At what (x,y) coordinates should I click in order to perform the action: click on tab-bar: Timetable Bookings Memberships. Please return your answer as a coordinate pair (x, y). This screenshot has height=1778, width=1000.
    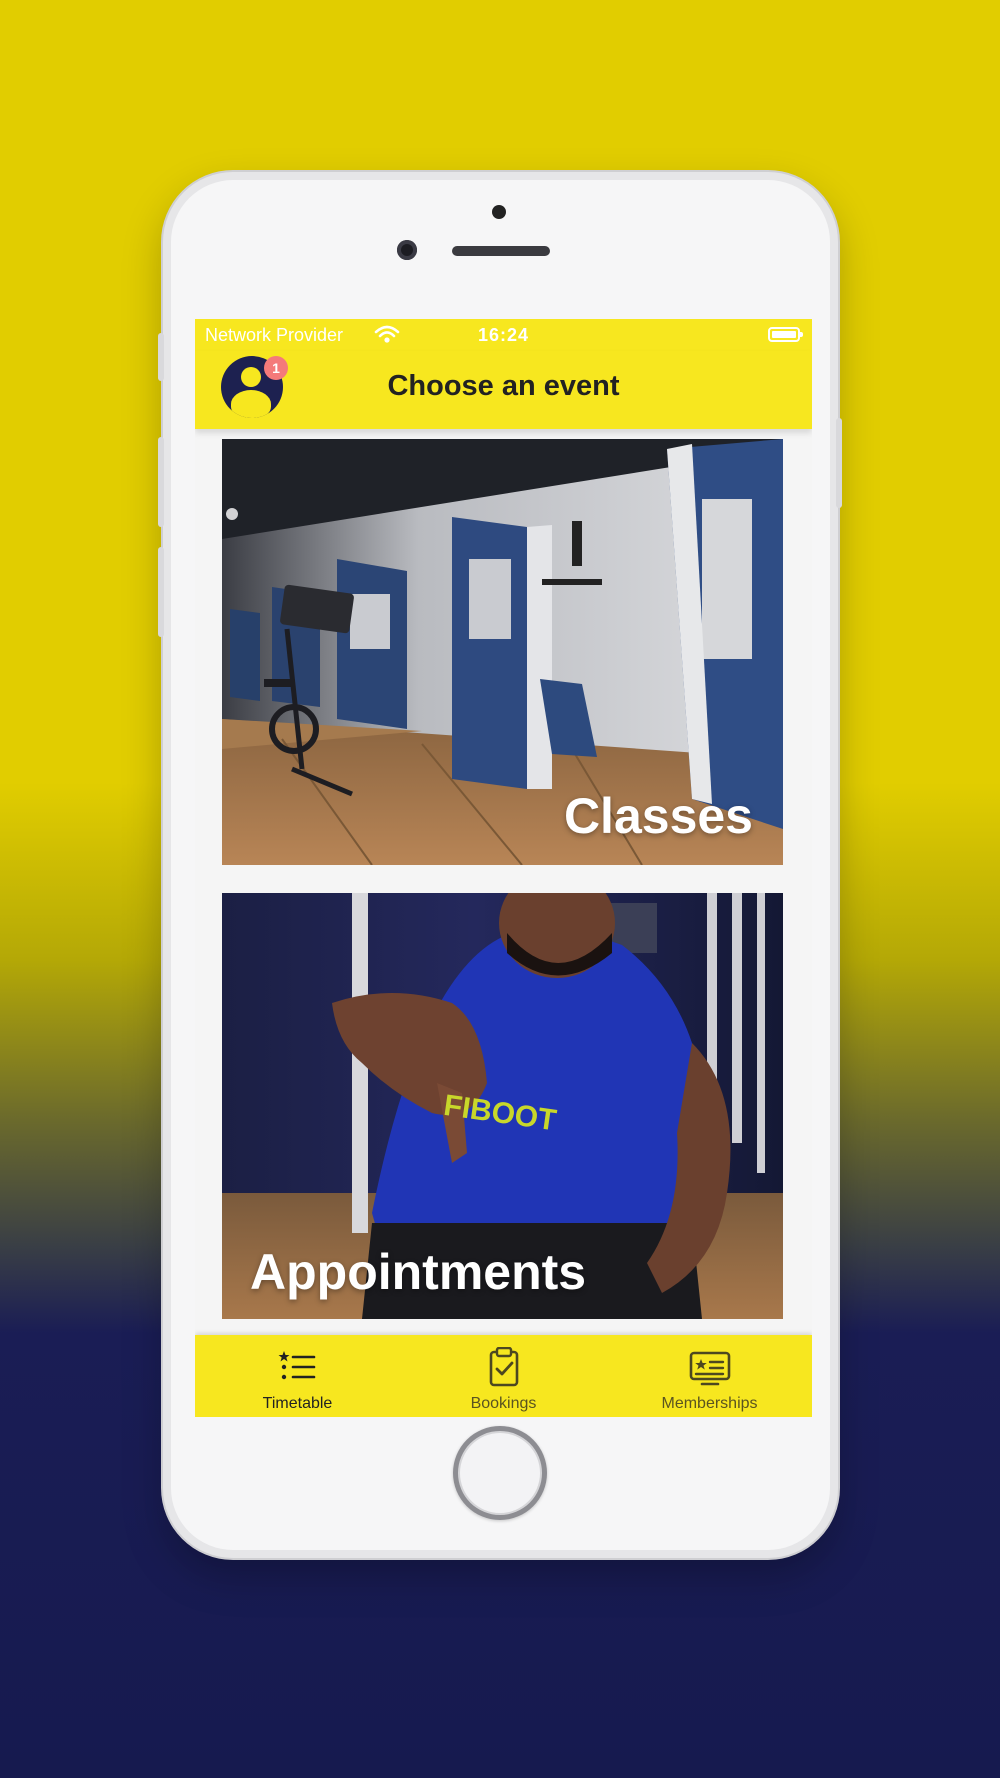
    Looking at the image, I should click on (503, 1376).